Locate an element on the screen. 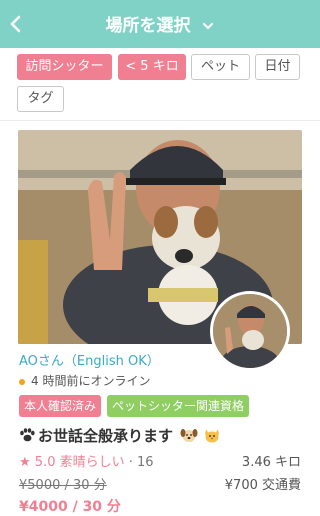 This screenshot has height=516, width=320. service-title: お世話全般承ります is located at coordinates (120, 435).